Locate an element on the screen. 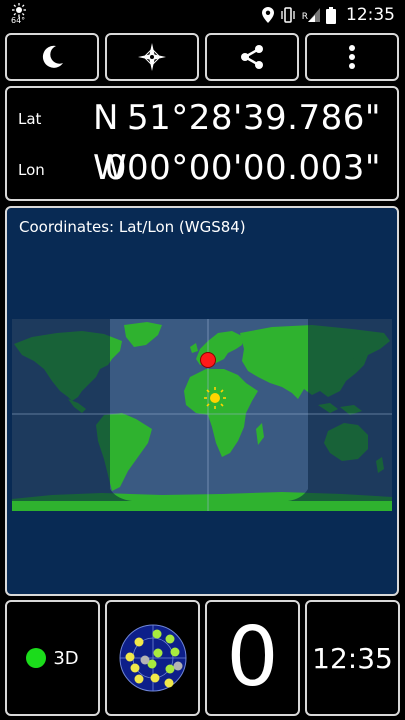 Image resolution: width=405 pixels, height=720 pixels. share-button is located at coordinates (252, 57).